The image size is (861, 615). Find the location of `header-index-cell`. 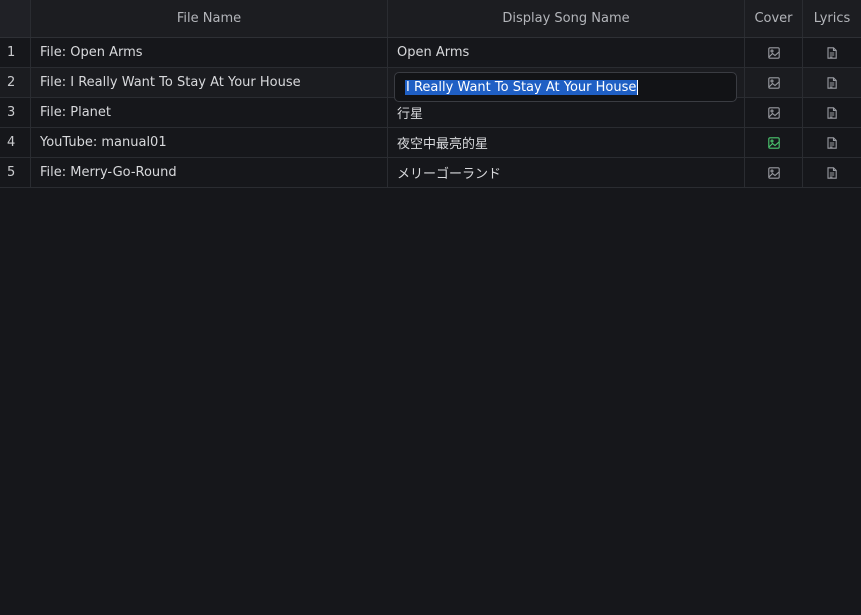

header-index-cell is located at coordinates (15, 18).